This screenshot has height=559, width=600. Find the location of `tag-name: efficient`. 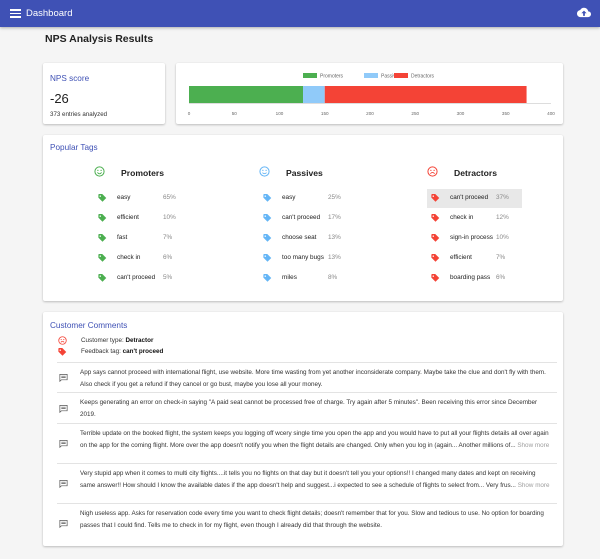

tag-name: efficient is located at coordinates (128, 217).